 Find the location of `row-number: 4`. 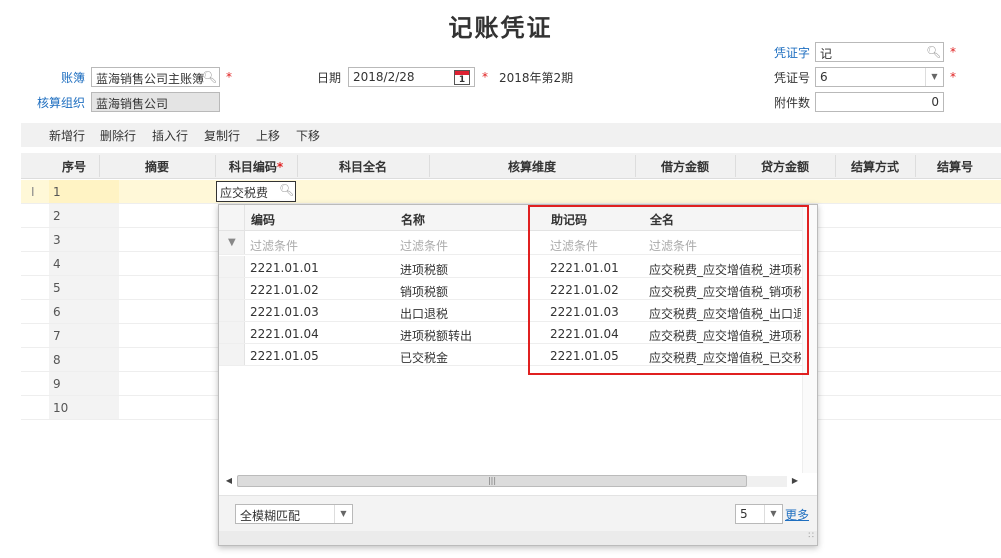

row-number: 4 is located at coordinates (84, 263).